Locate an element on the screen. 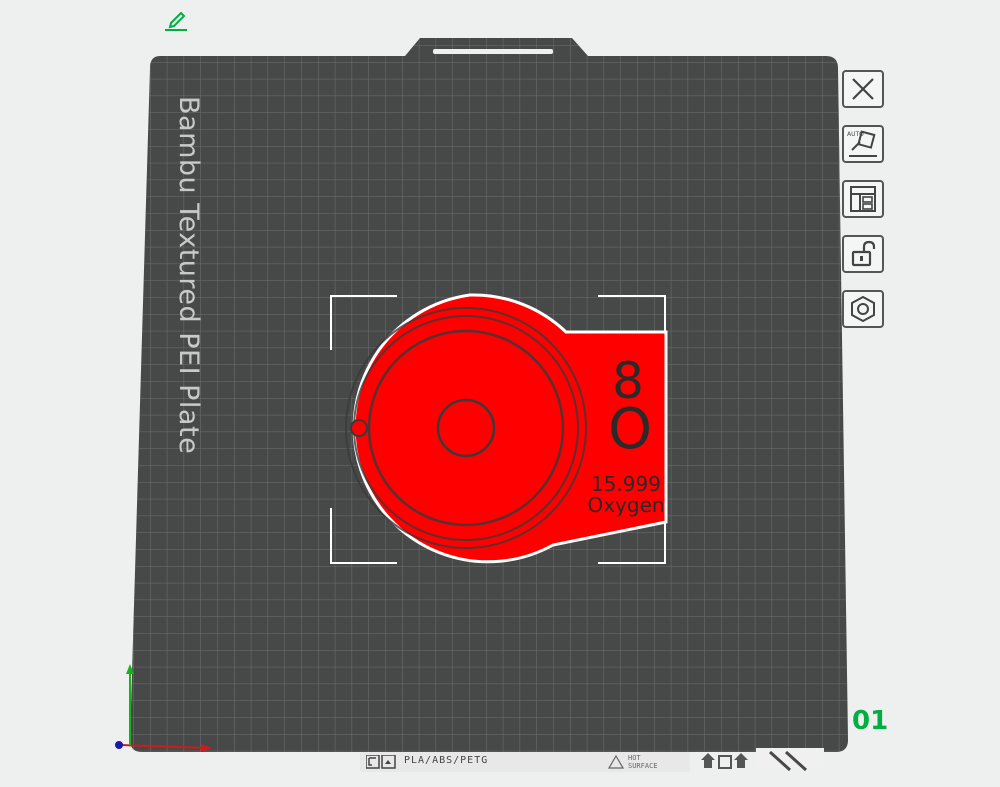  plate-name-wrapper: Bambu Textured PEI Plate is located at coordinates (188, 311).